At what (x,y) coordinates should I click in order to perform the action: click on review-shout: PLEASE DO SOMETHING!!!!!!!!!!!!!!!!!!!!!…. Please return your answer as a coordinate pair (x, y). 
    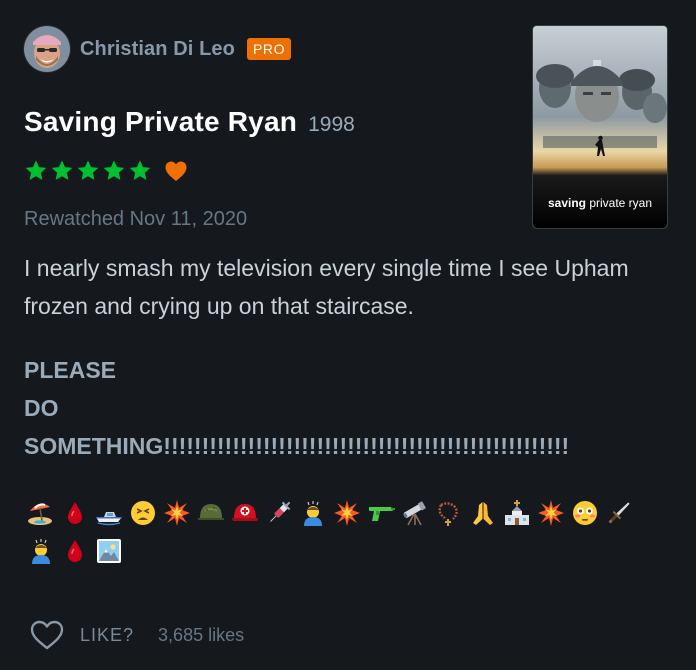
    Looking at the image, I should click on (296, 408).